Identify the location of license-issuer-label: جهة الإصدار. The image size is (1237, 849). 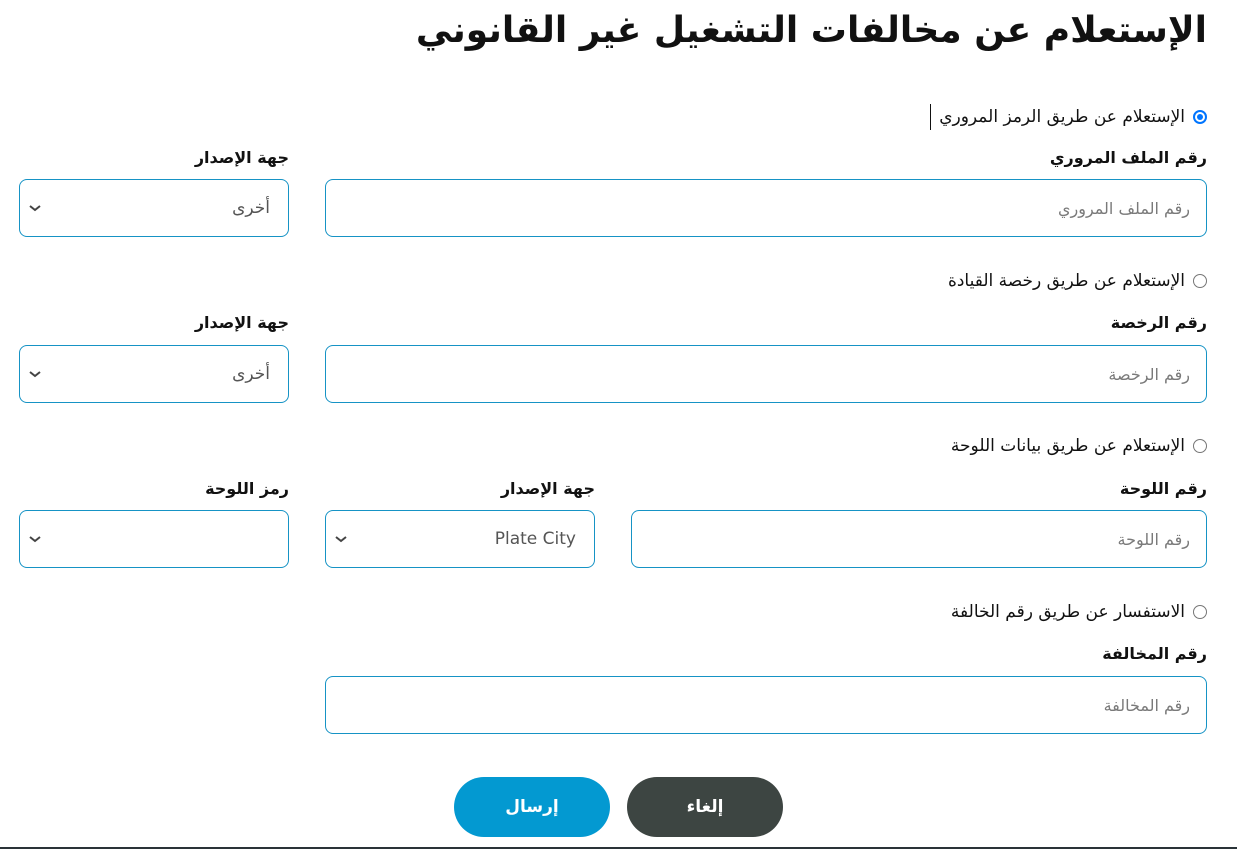
(241, 322).